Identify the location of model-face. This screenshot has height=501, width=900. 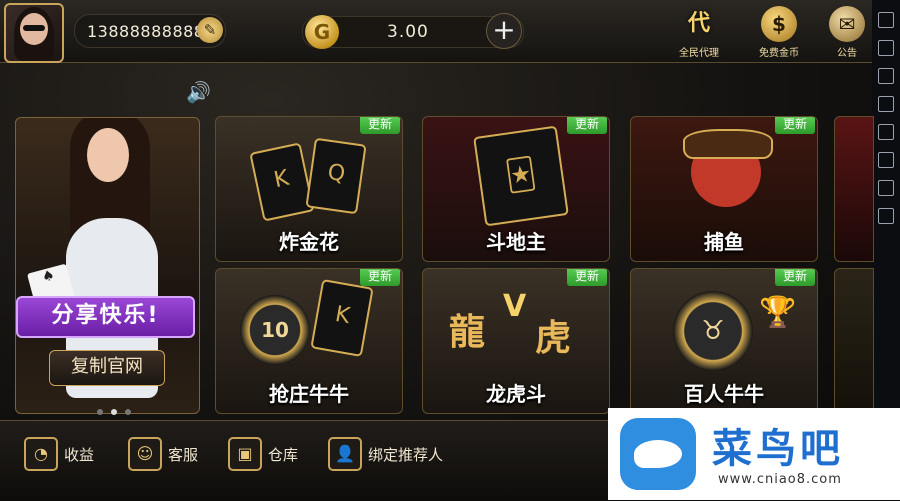
(108, 155).